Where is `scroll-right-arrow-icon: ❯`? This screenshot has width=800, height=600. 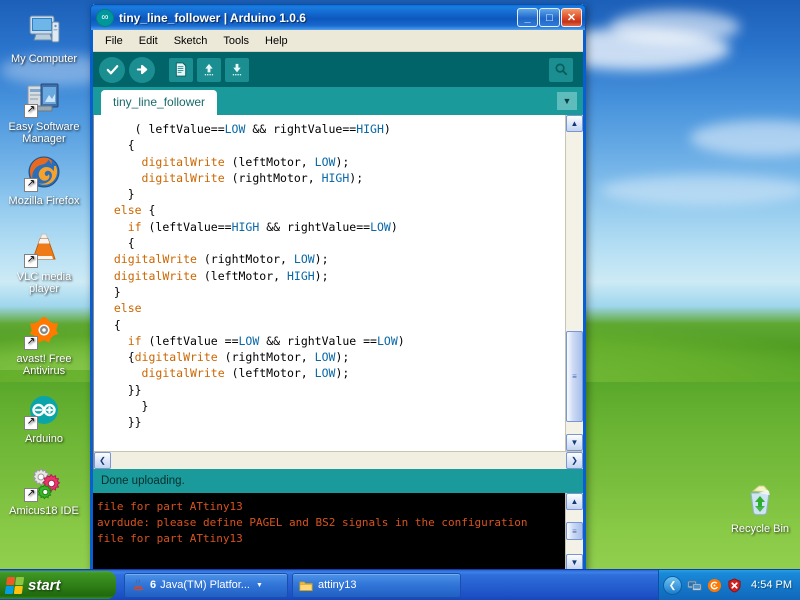
scroll-right-arrow-icon: ❯ is located at coordinates (574, 460).